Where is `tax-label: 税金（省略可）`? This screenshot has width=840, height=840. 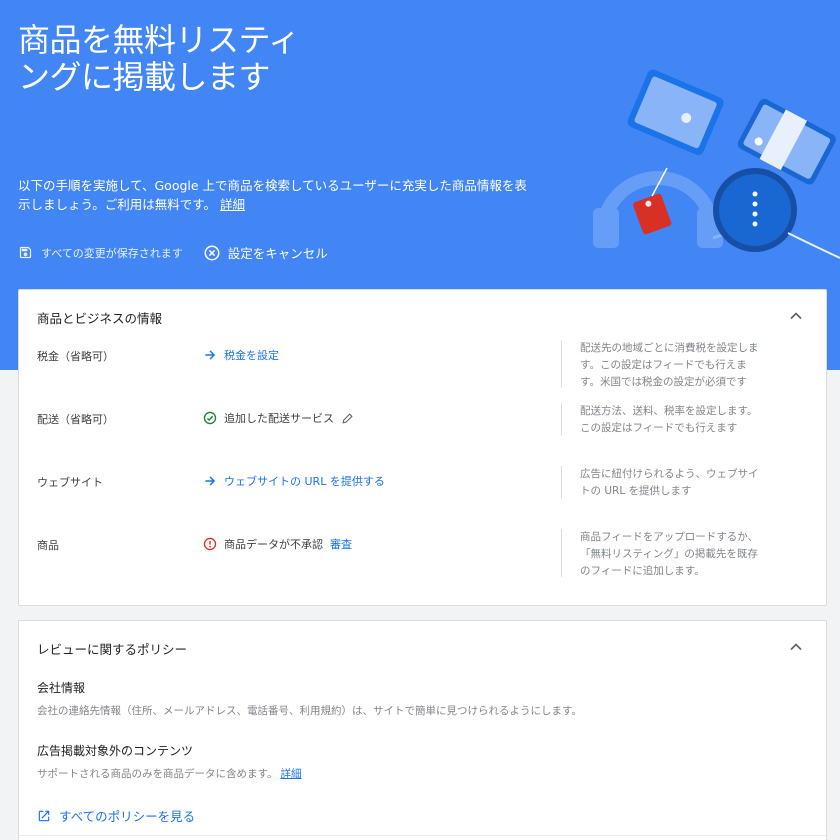
tax-label: 税金（省略可） is located at coordinates (75, 356).